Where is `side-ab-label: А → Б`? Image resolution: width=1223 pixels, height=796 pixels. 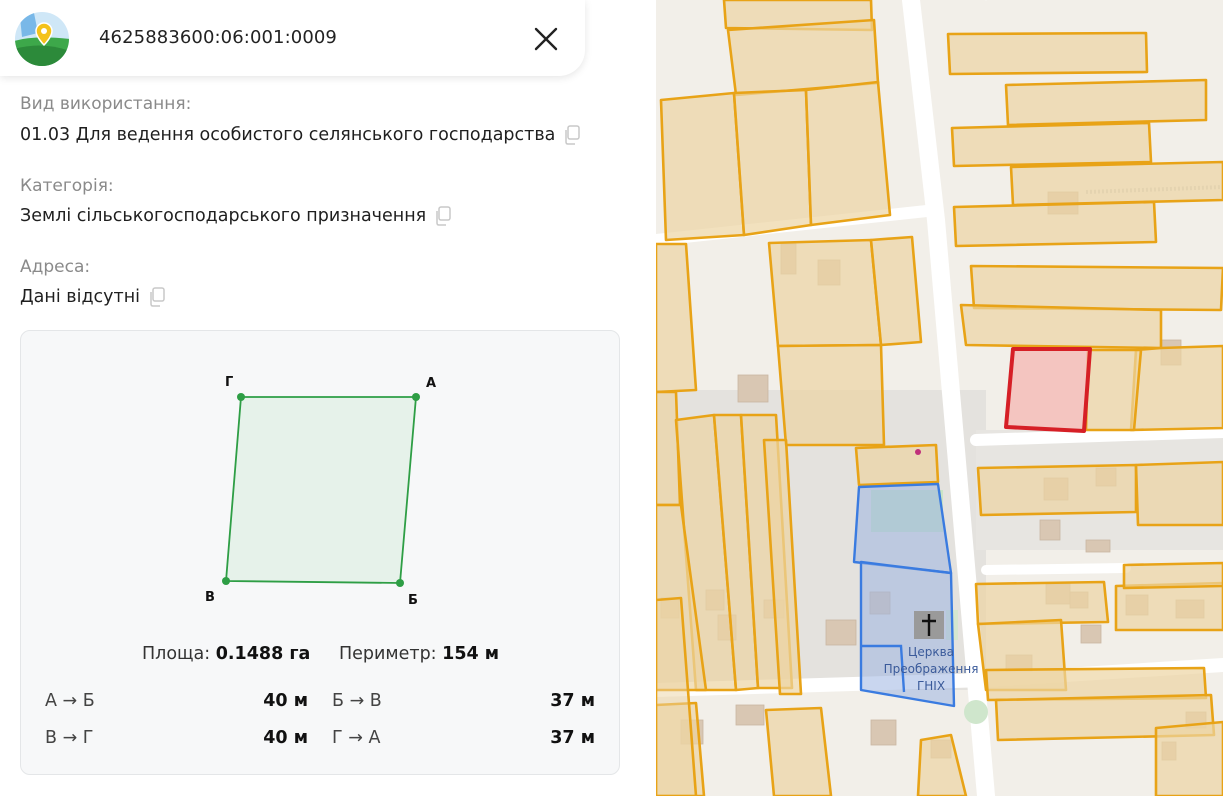 side-ab-label: А → Б is located at coordinates (70, 701).